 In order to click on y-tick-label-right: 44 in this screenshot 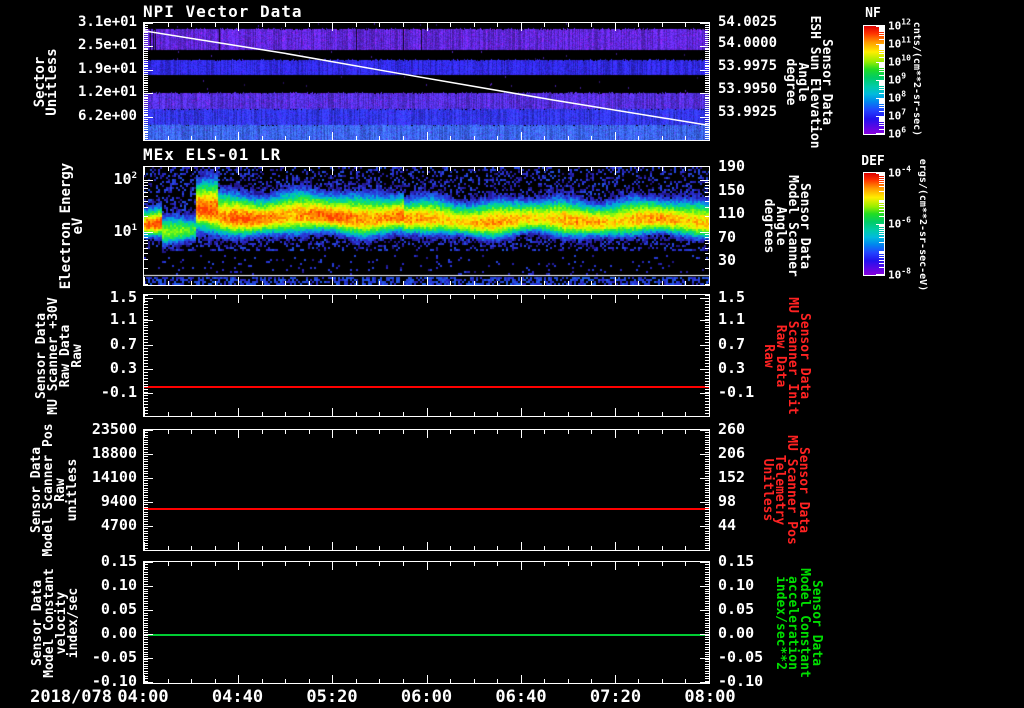, I will do `click(727, 525)`.